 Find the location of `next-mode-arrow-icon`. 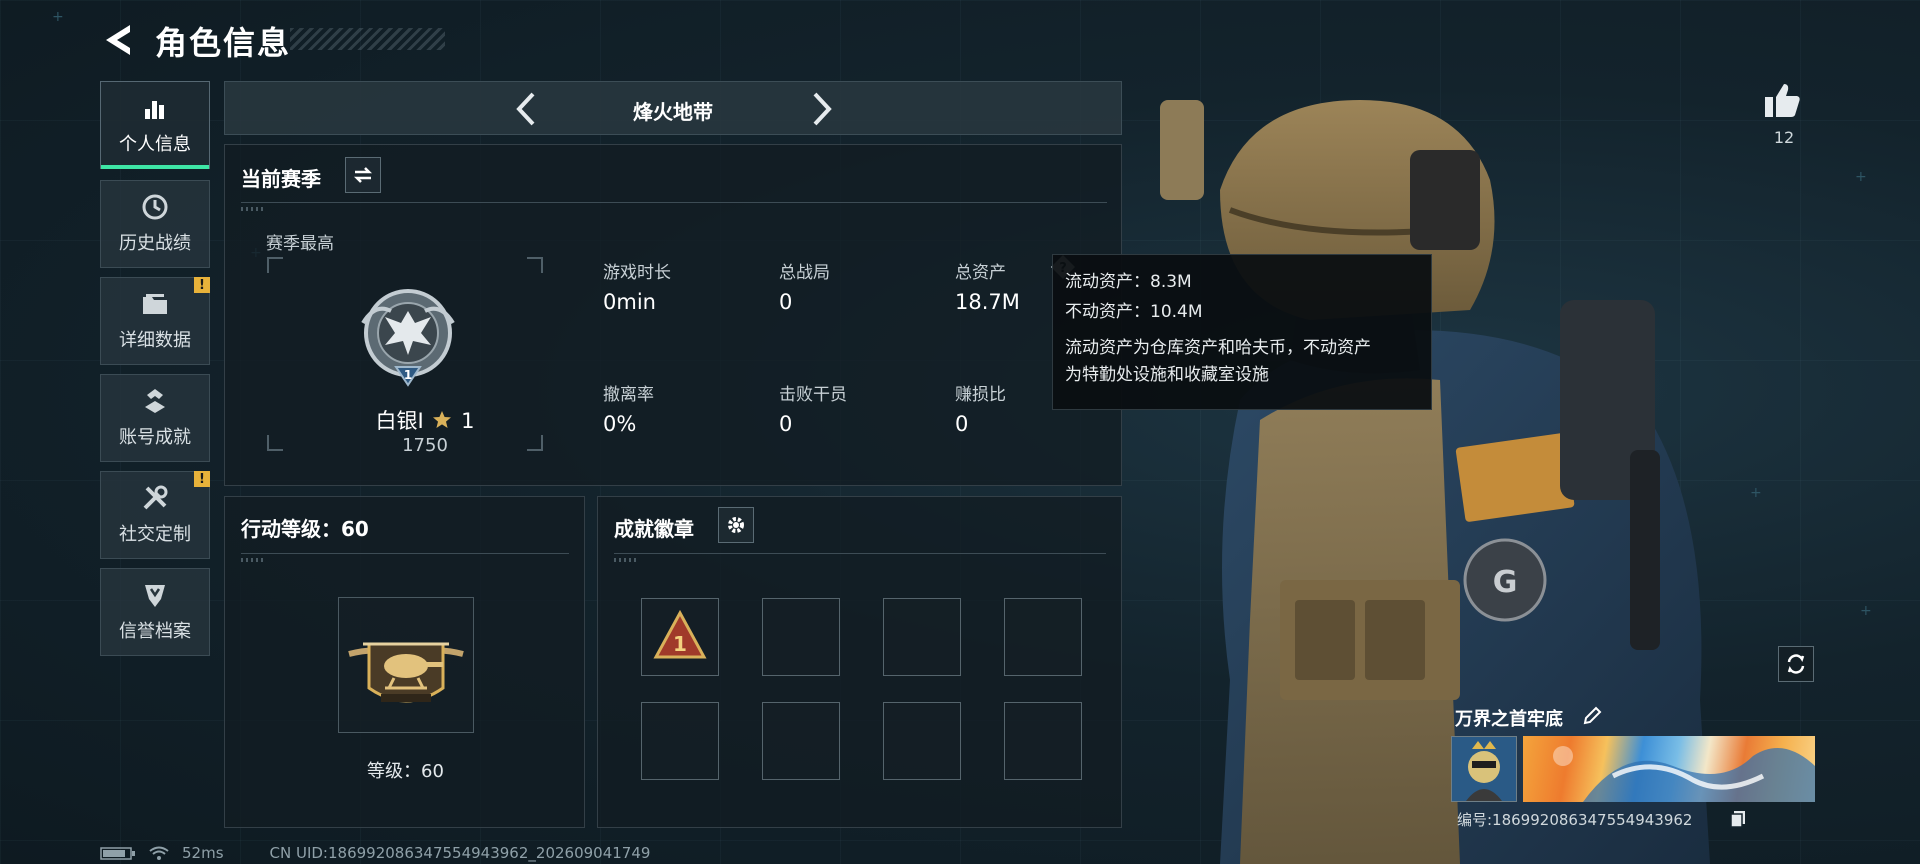

next-mode-arrow-icon is located at coordinates (822, 109).